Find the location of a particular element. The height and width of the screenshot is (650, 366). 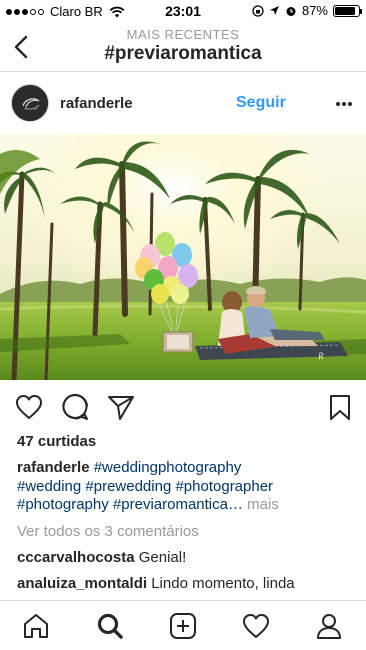

nav-profile is located at coordinates (329, 626).